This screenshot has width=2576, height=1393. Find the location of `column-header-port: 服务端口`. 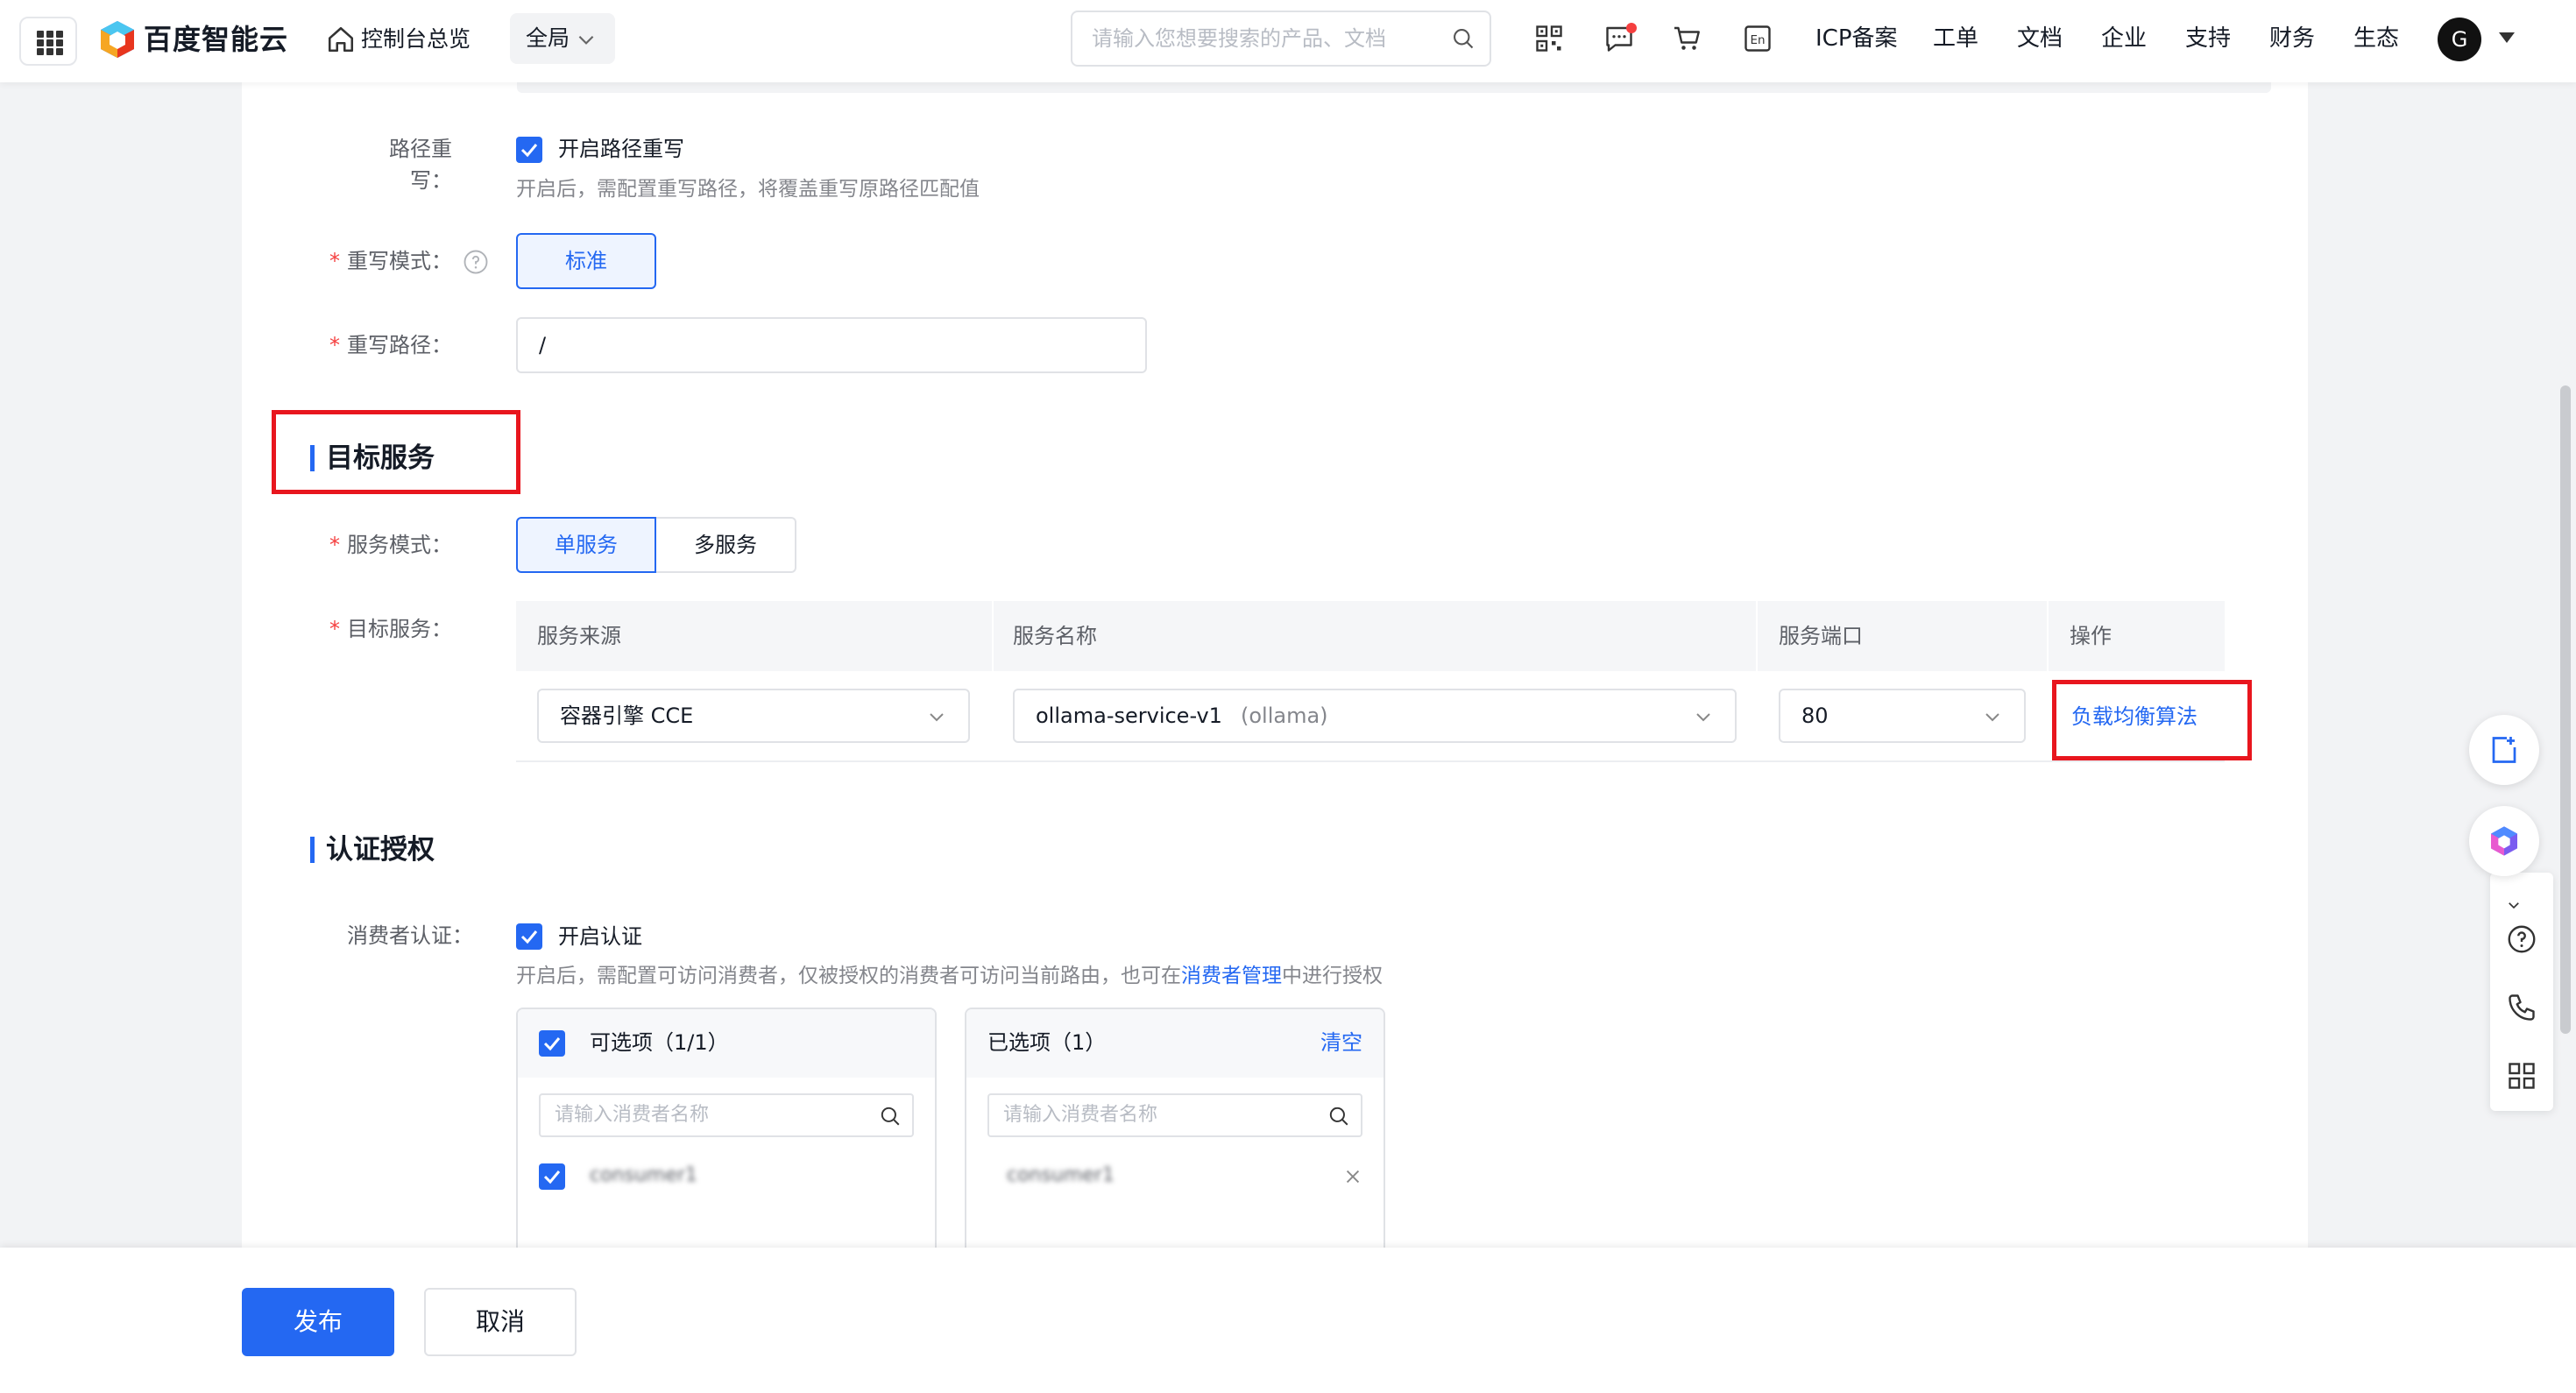

column-header-port: 服务端口 is located at coordinates (1821, 636).